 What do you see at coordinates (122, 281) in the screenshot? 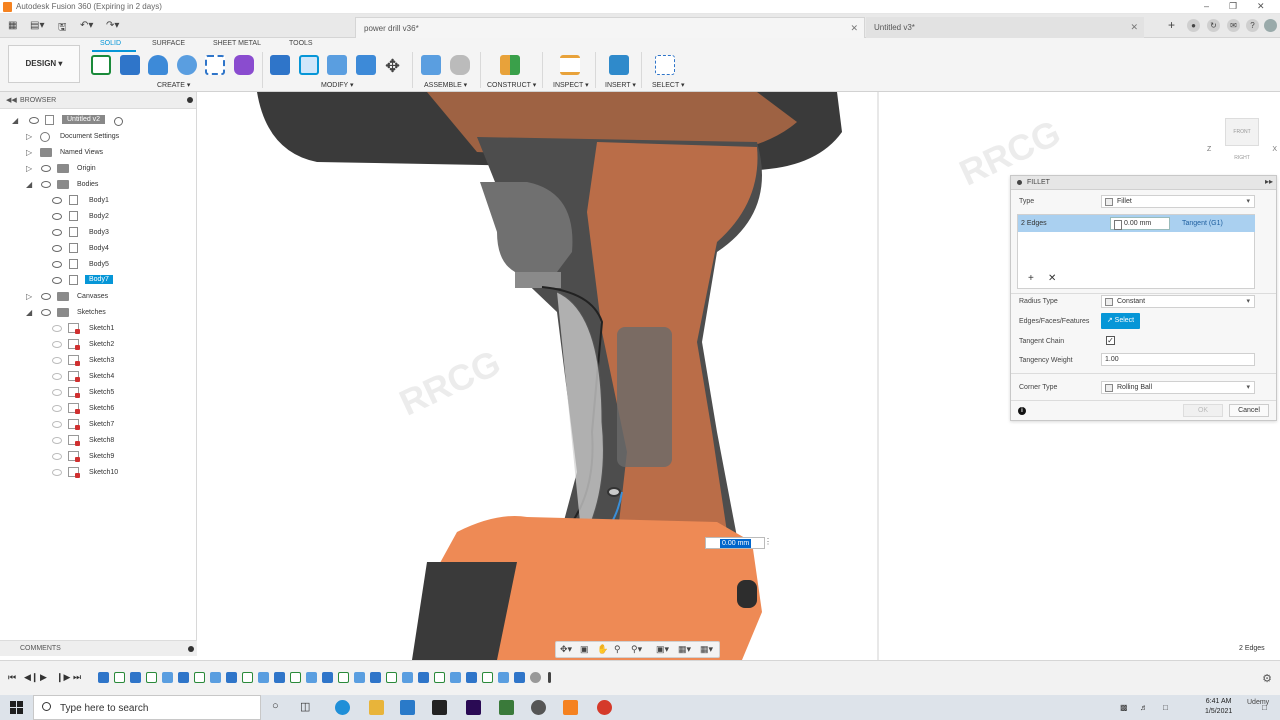
I see `tree-body-selected: Body7` at bounding box center [122, 281].